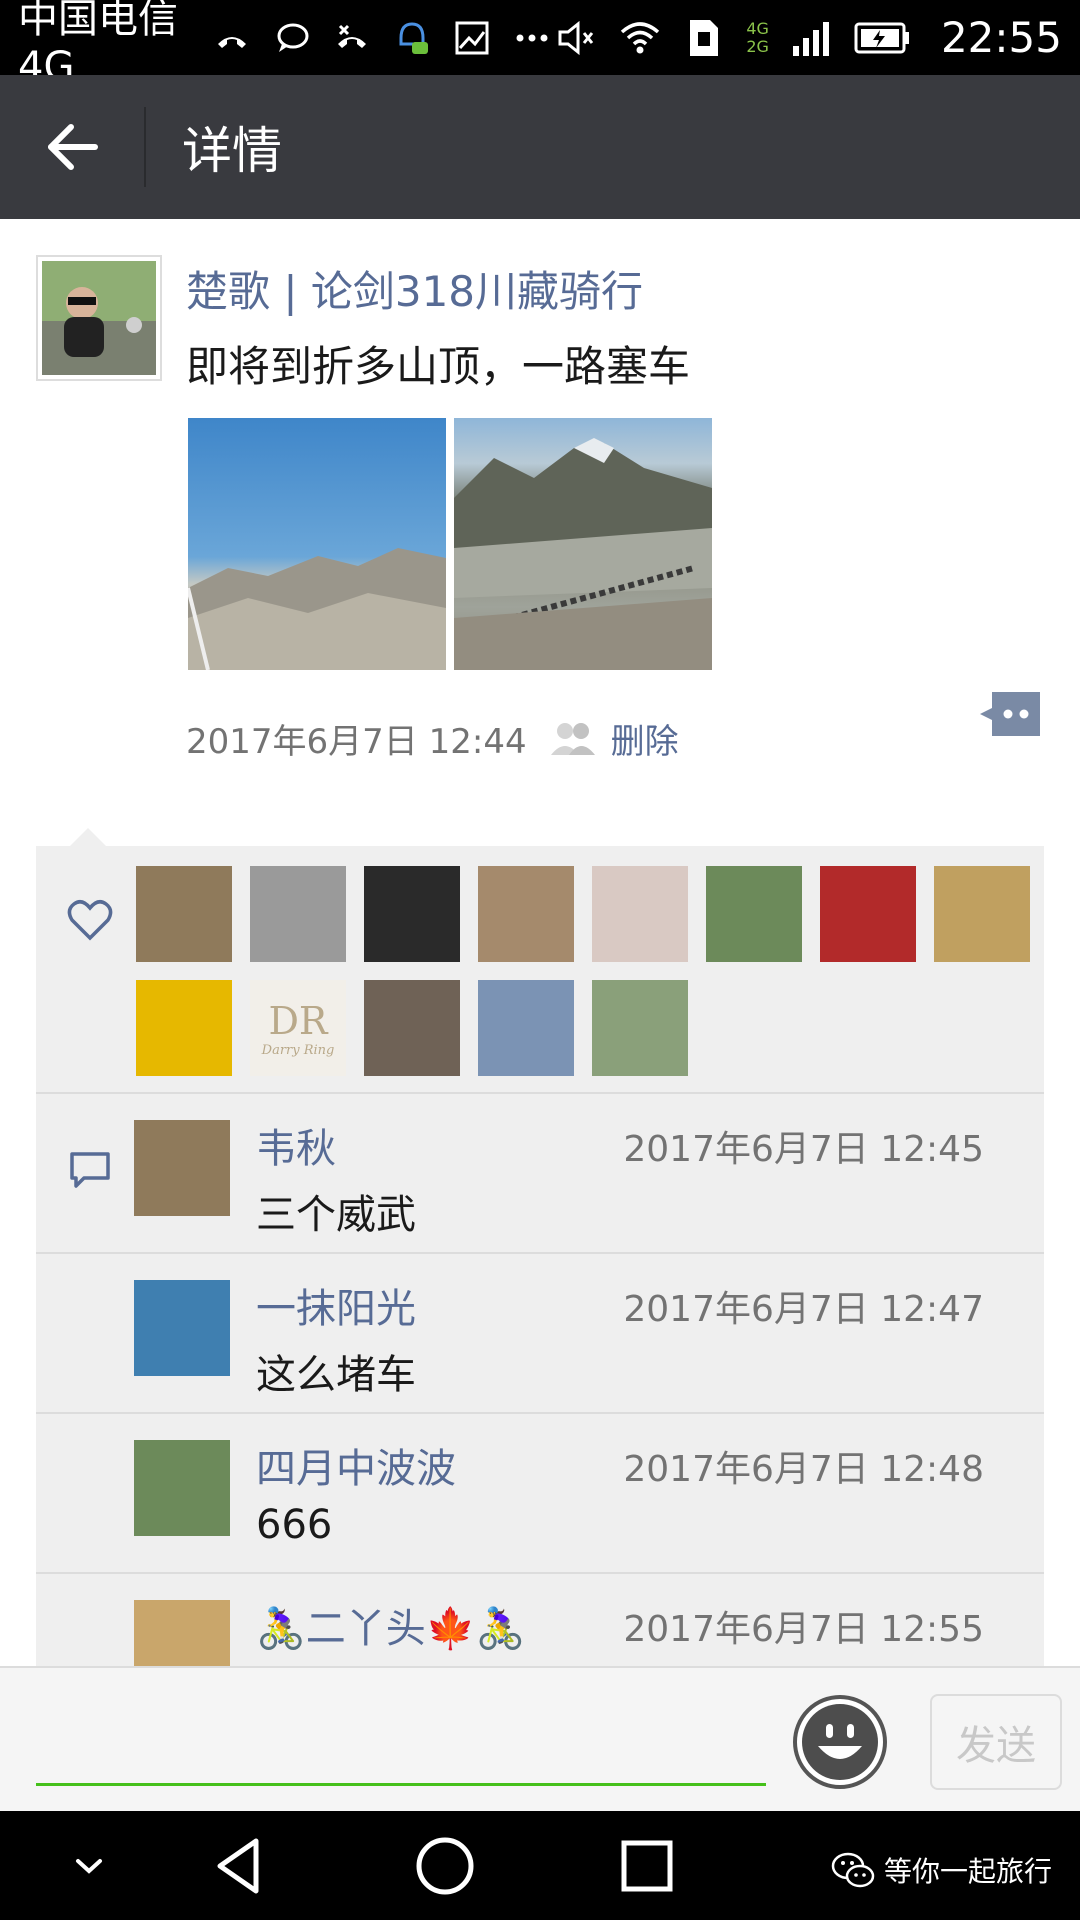  I want to click on comment-author: 四月中波波, so click(356, 1465).